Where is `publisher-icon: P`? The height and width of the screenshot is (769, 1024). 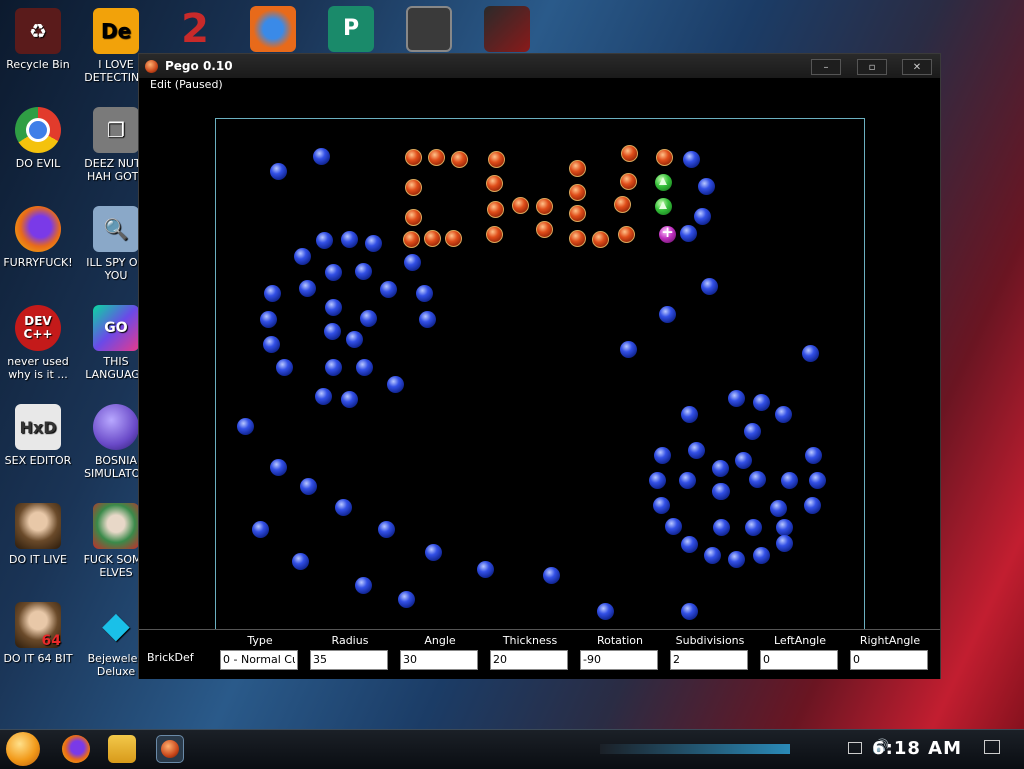
publisher-icon: P is located at coordinates (351, 29).